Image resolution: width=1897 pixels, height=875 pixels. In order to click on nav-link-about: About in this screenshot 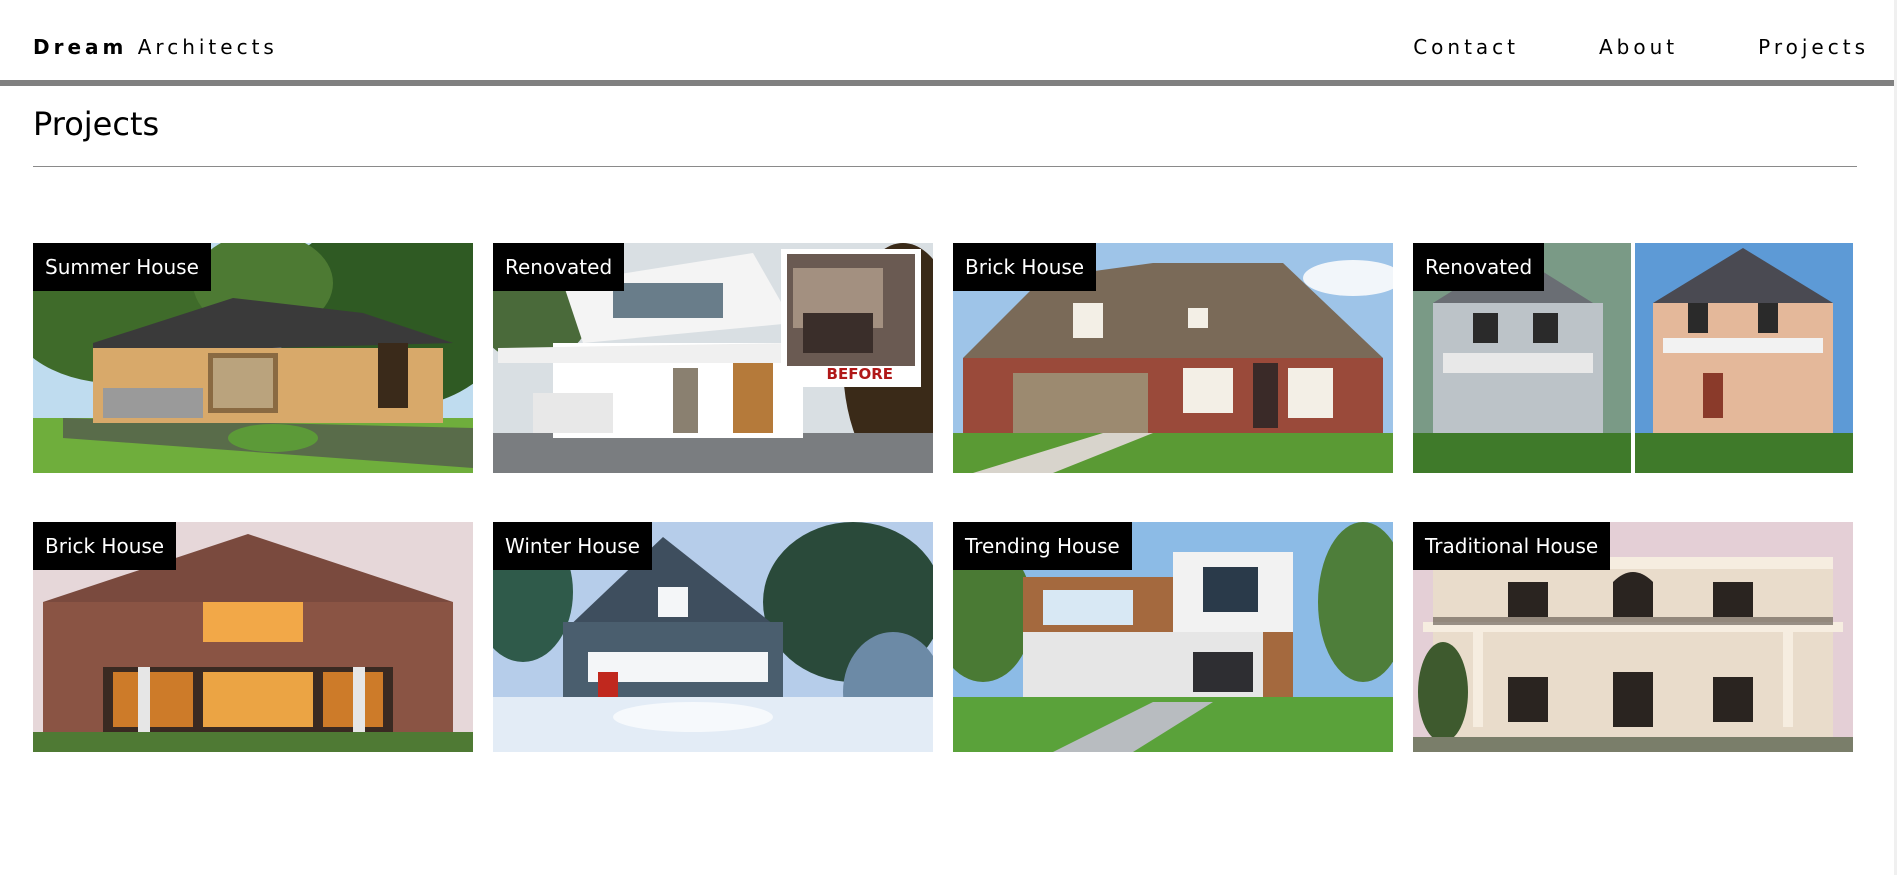, I will do `click(1638, 47)`.